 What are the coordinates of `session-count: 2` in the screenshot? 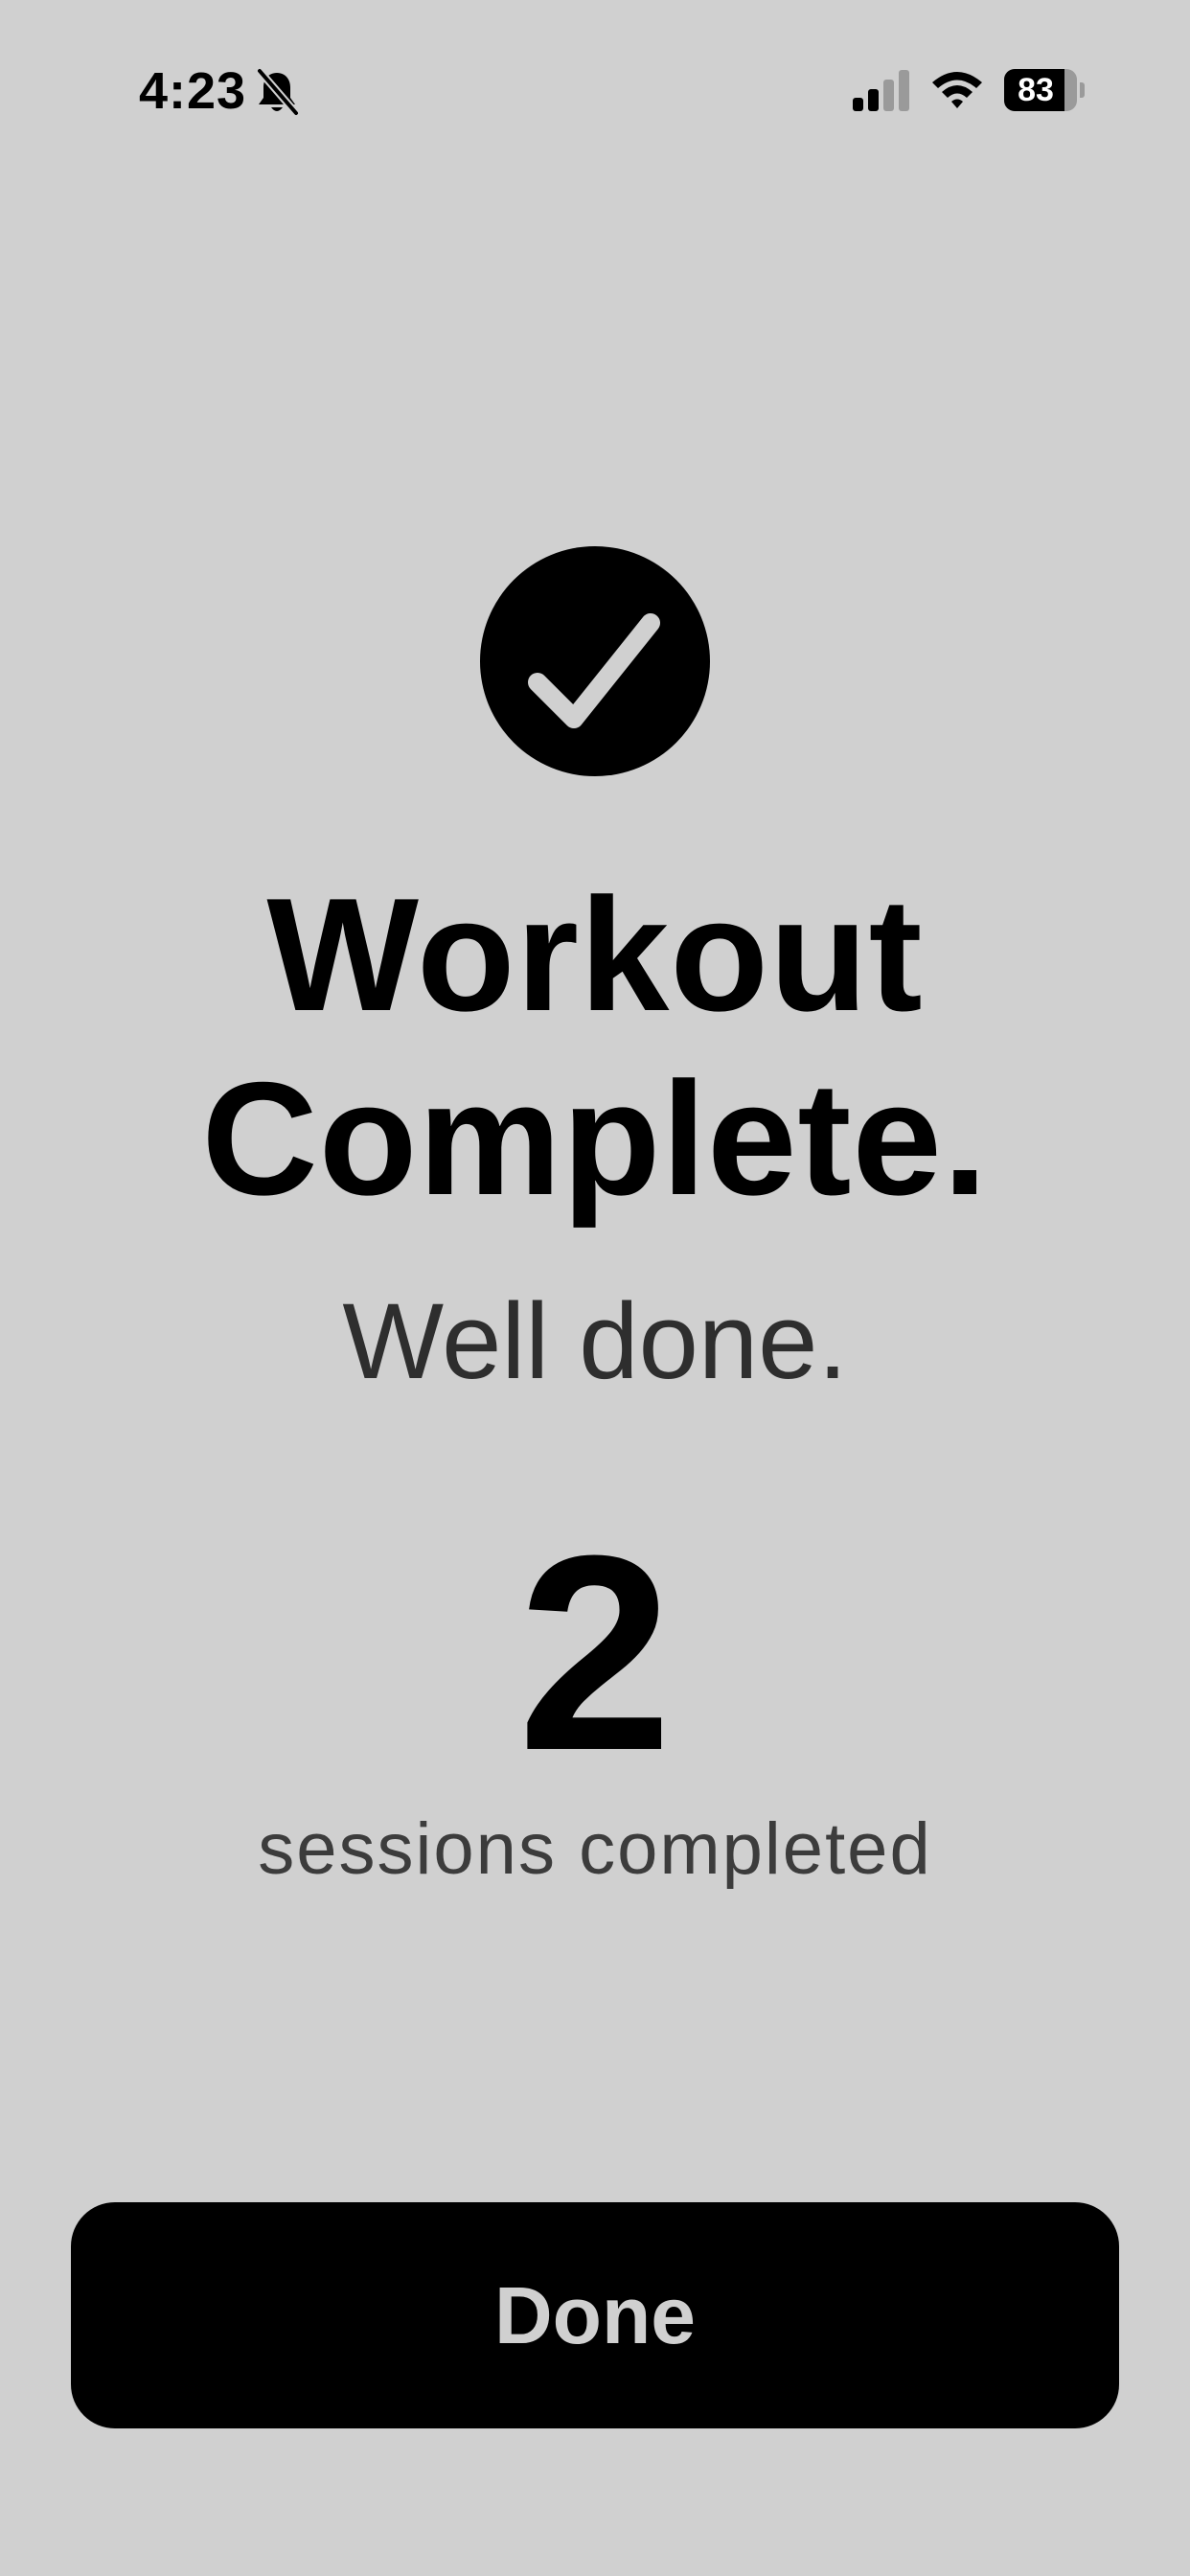 It's located at (595, 1653).